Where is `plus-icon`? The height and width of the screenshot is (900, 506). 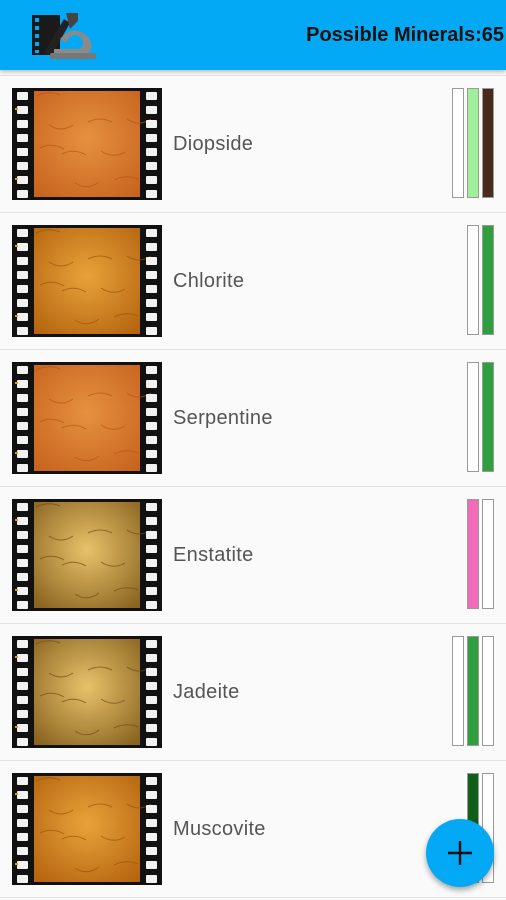 plus-icon is located at coordinates (460, 853).